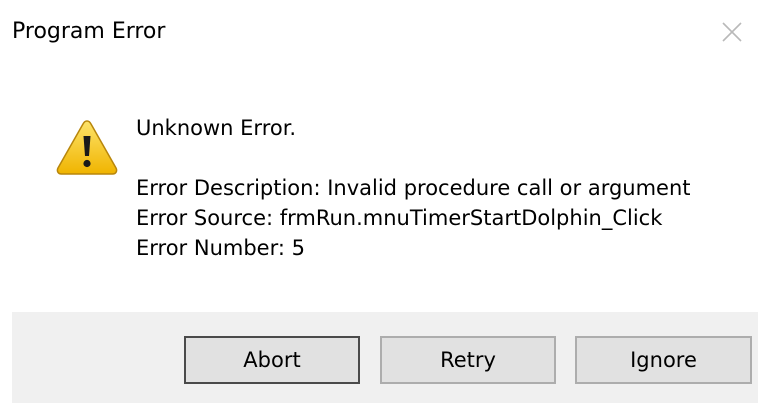 The height and width of the screenshot is (403, 758). I want to click on error-number: Error Number: 5, so click(220, 248).